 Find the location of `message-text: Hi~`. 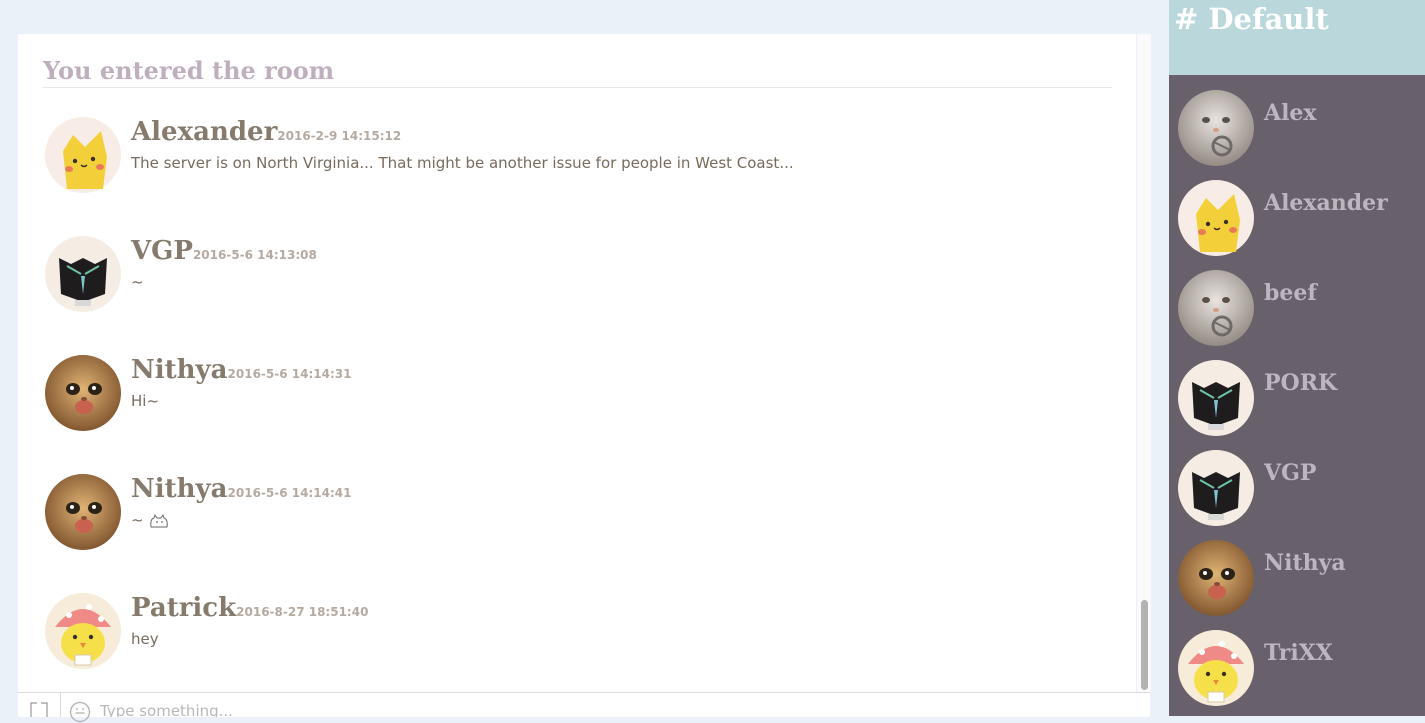

message-text: Hi~ is located at coordinates (145, 401).